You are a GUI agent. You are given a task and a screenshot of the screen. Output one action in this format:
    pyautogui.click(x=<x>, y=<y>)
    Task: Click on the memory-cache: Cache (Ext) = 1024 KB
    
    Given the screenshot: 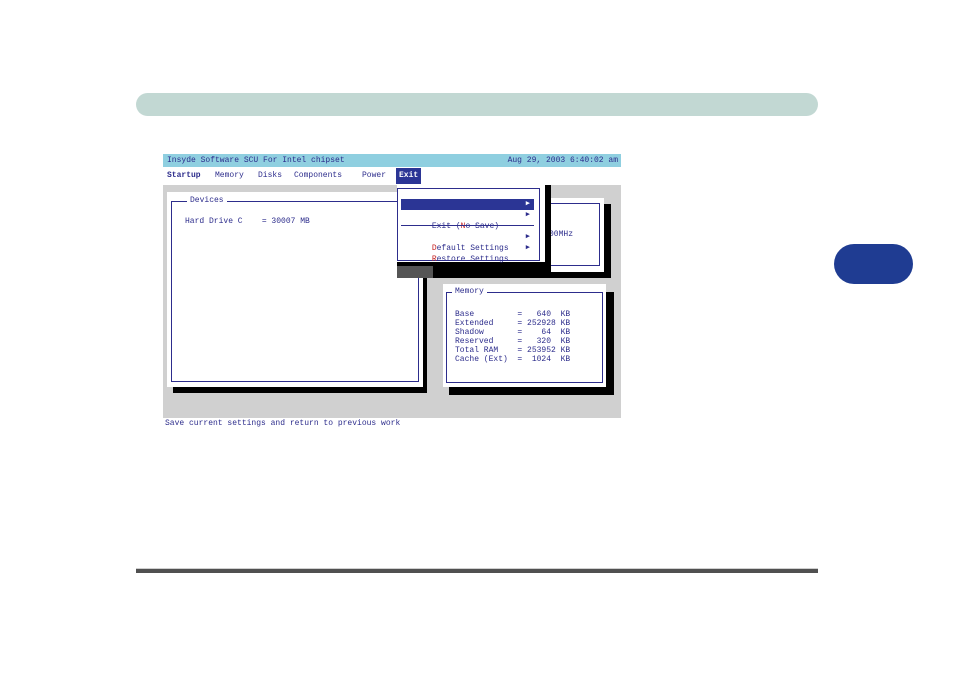 What is the action you would take?
    pyautogui.click(x=513, y=359)
    